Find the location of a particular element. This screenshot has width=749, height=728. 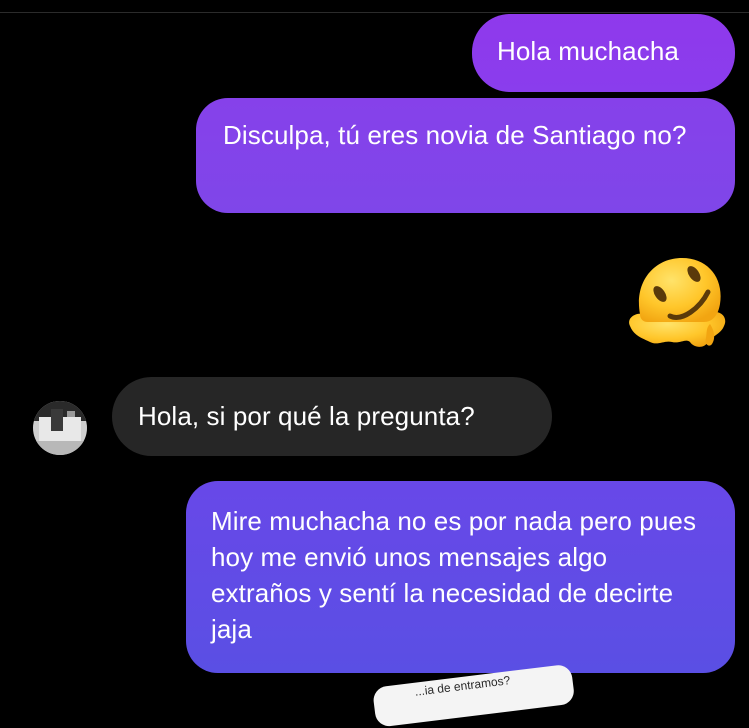

sent-message-bubble: Hola muchacha is located at coordinates (603, 53).